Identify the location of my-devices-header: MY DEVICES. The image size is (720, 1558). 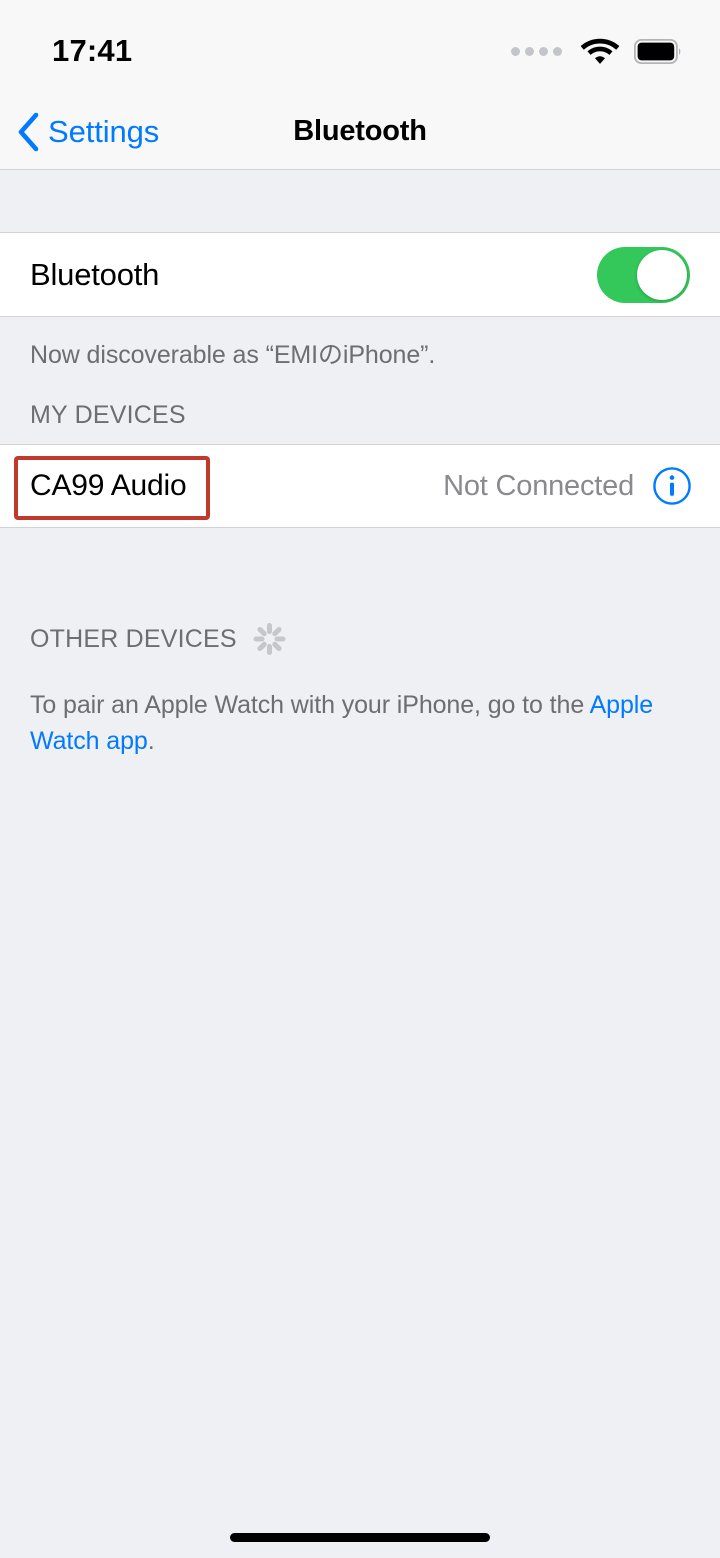
(360, 407).